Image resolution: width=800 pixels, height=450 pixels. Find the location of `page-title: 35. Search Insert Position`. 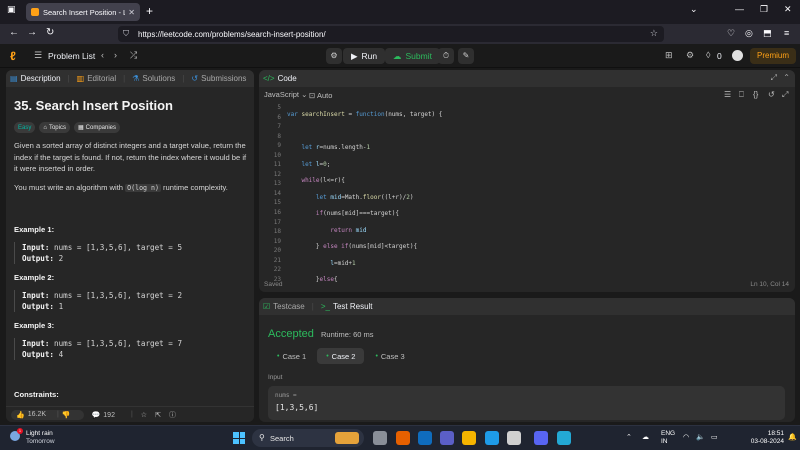

page-title: 35. Search Insert Position is located at coordinates (131, 105).